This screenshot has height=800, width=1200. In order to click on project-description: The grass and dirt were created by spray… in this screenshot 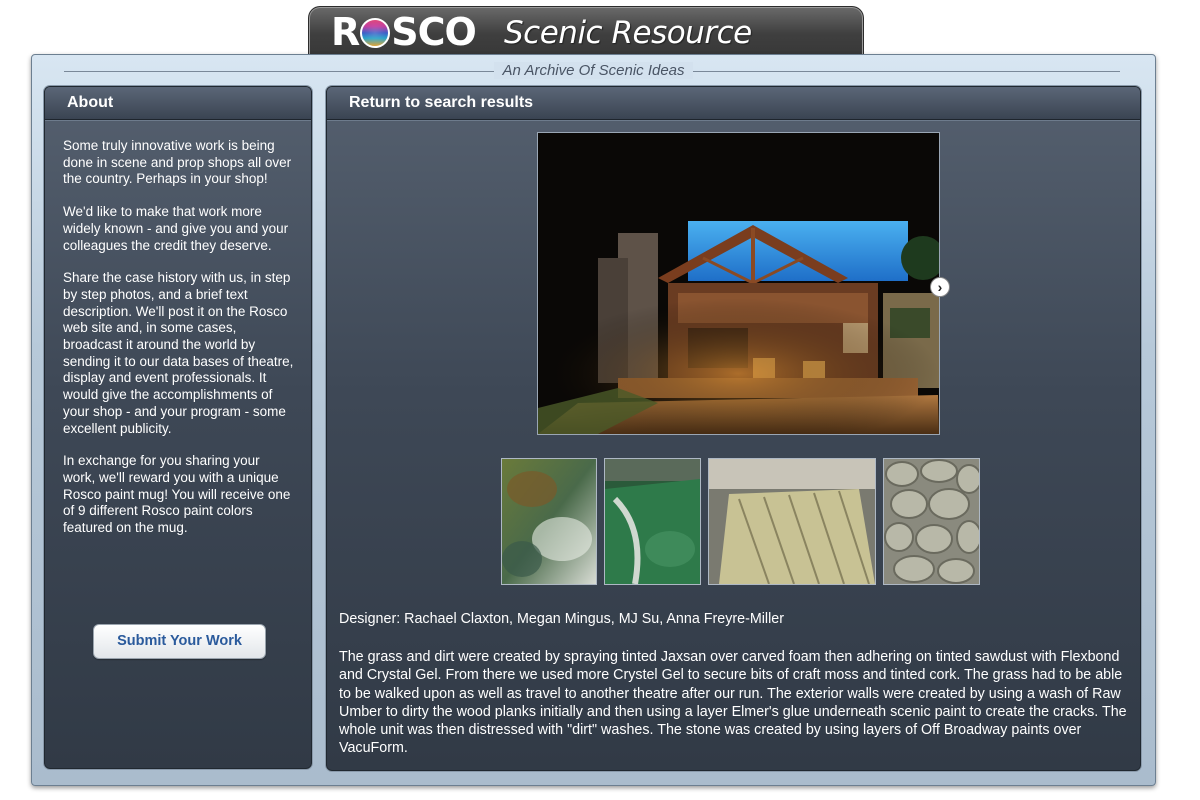, I will do `click(733, 703)`.